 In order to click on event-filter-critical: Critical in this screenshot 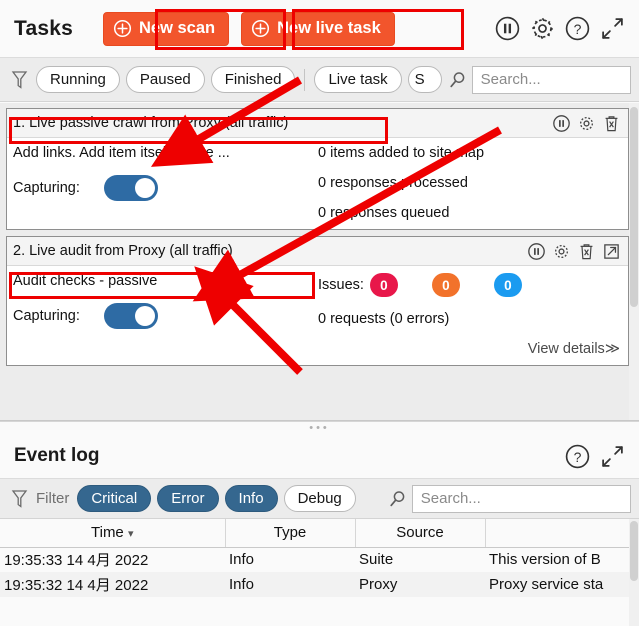, I will do `click(114, 498)`.